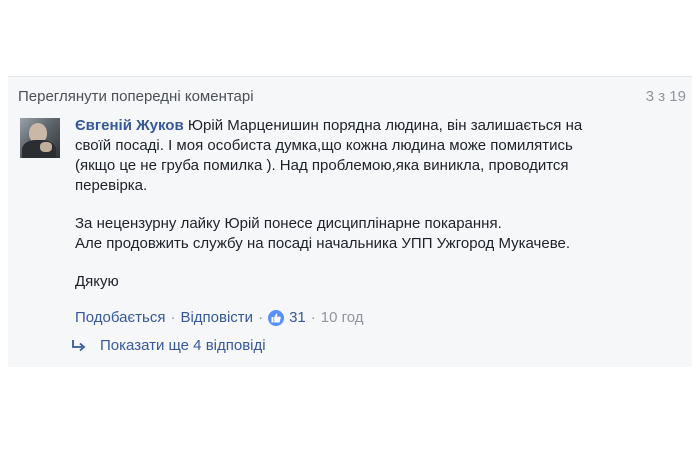  Describe the element at coordinates (79, 345) in the screenshot. I see `reply-arrow-icon` at that location.